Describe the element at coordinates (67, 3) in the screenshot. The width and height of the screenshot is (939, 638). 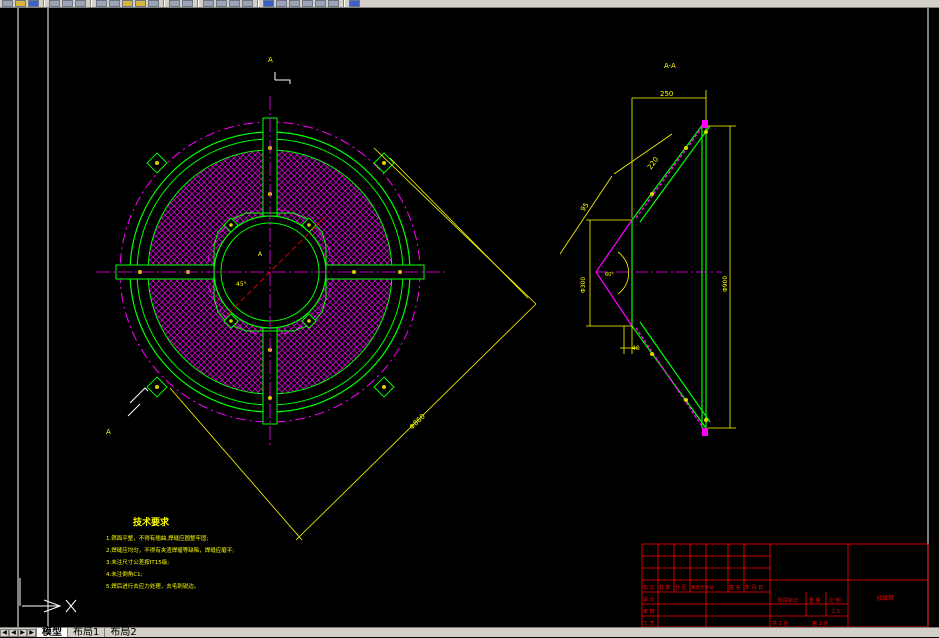
I see `preview-icon` at that location.